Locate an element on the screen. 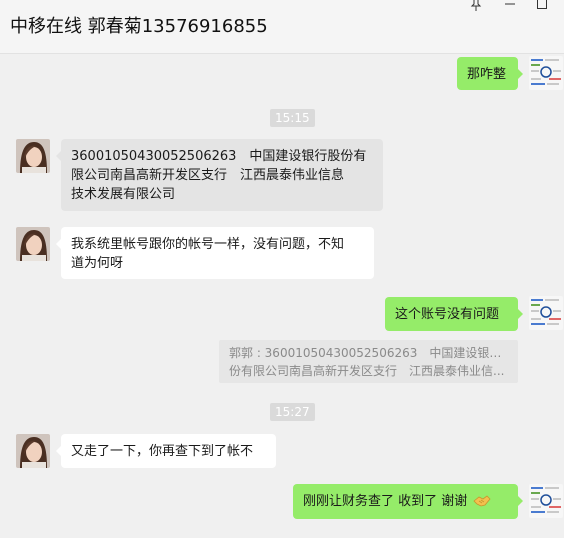 The image size is (564, 538). timestamp: 15:27 is located at coordinates (292, 412).